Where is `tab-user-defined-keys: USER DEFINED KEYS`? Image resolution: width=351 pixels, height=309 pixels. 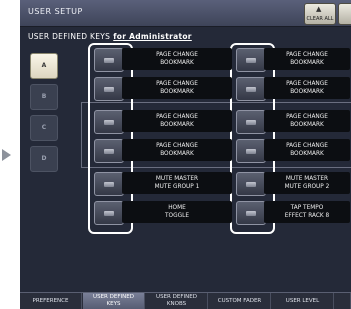 tab-user-defined-keys: USER DEFINED KEYS is located at coordinates (114, 301).